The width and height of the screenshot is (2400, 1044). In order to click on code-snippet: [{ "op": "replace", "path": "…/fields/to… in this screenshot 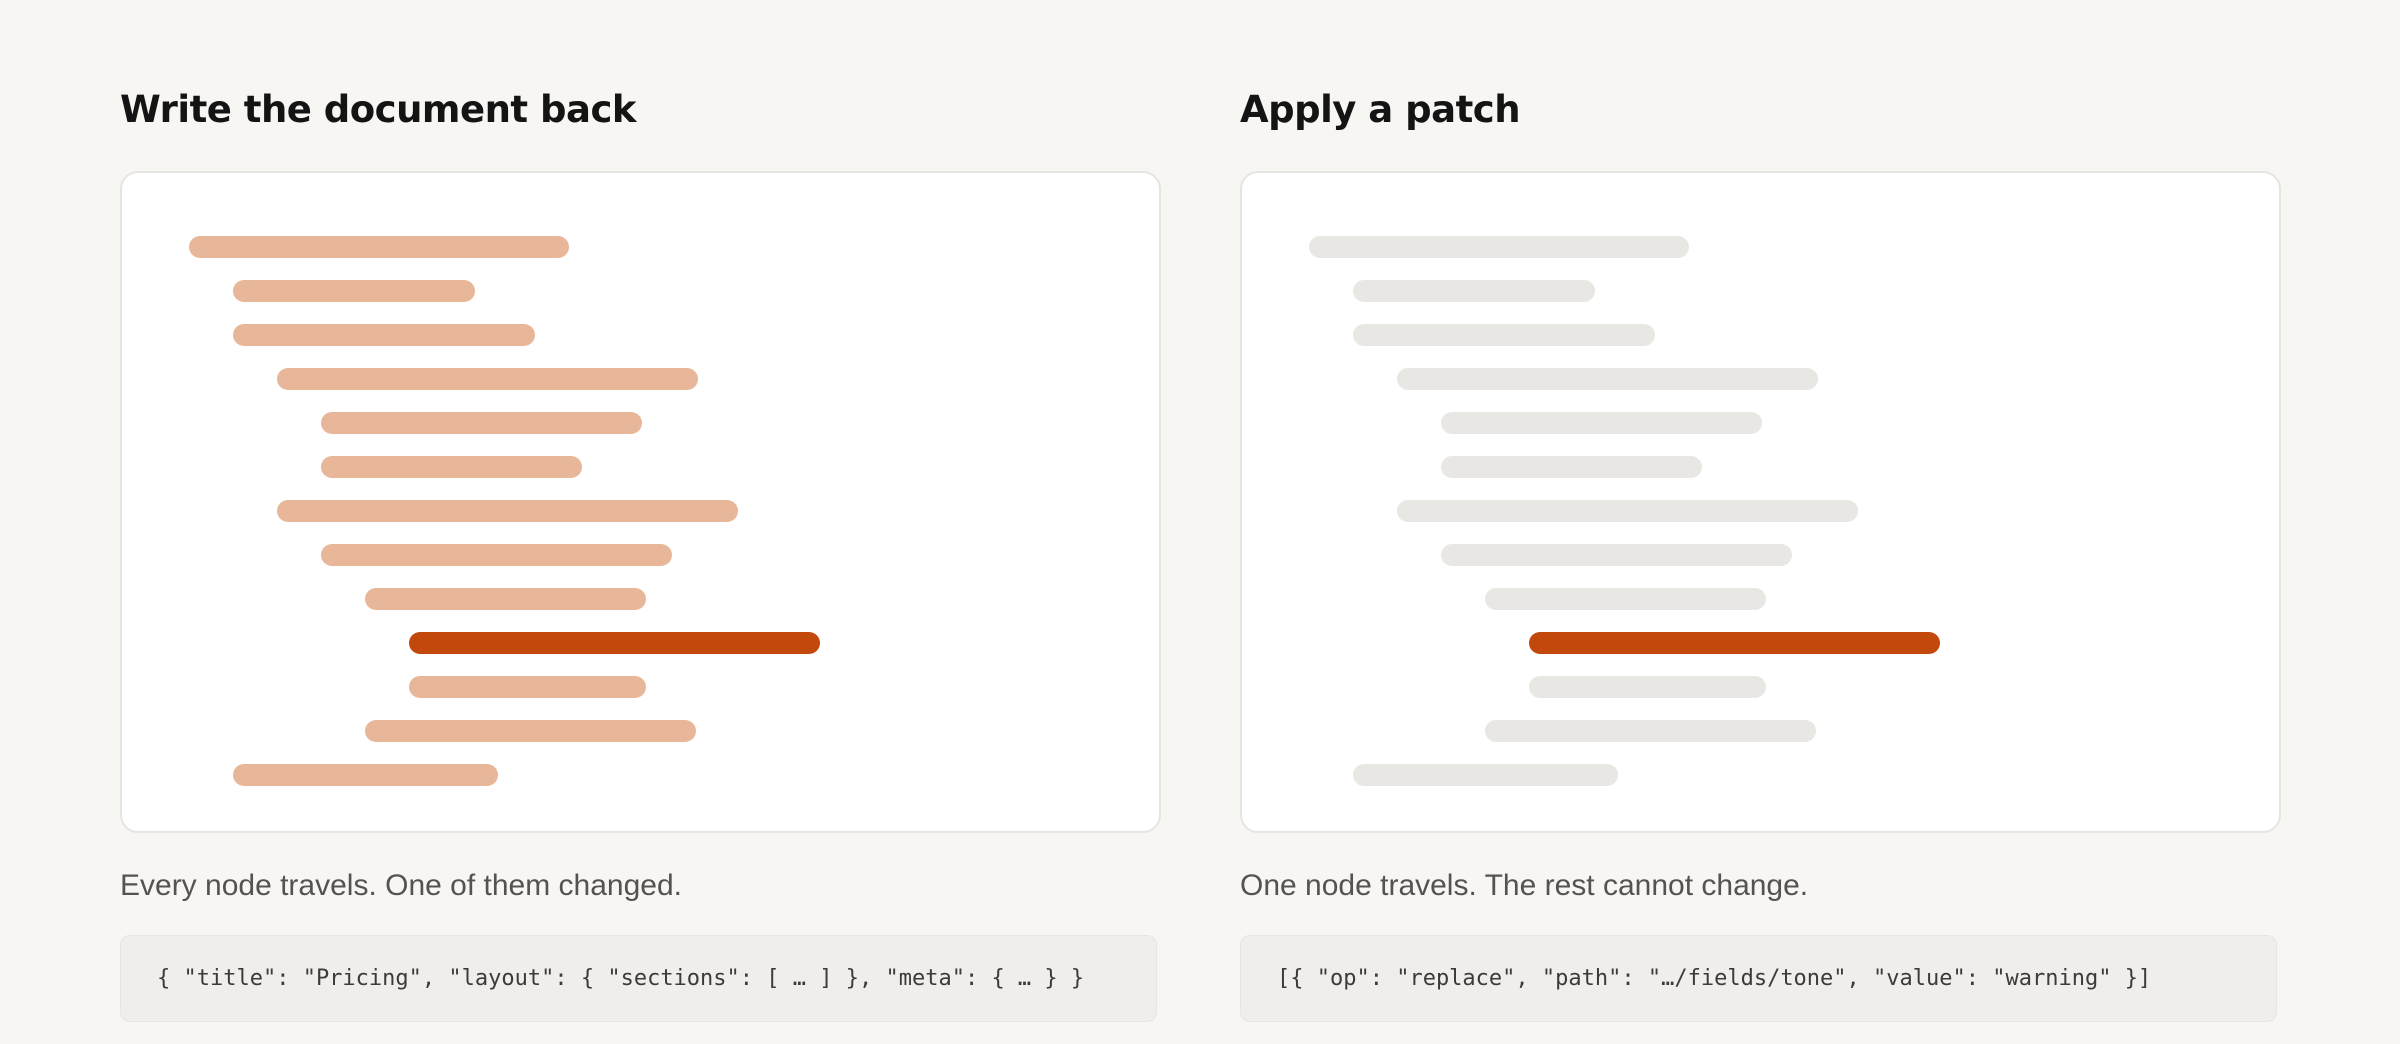, I will do `click(1758, 978)`.